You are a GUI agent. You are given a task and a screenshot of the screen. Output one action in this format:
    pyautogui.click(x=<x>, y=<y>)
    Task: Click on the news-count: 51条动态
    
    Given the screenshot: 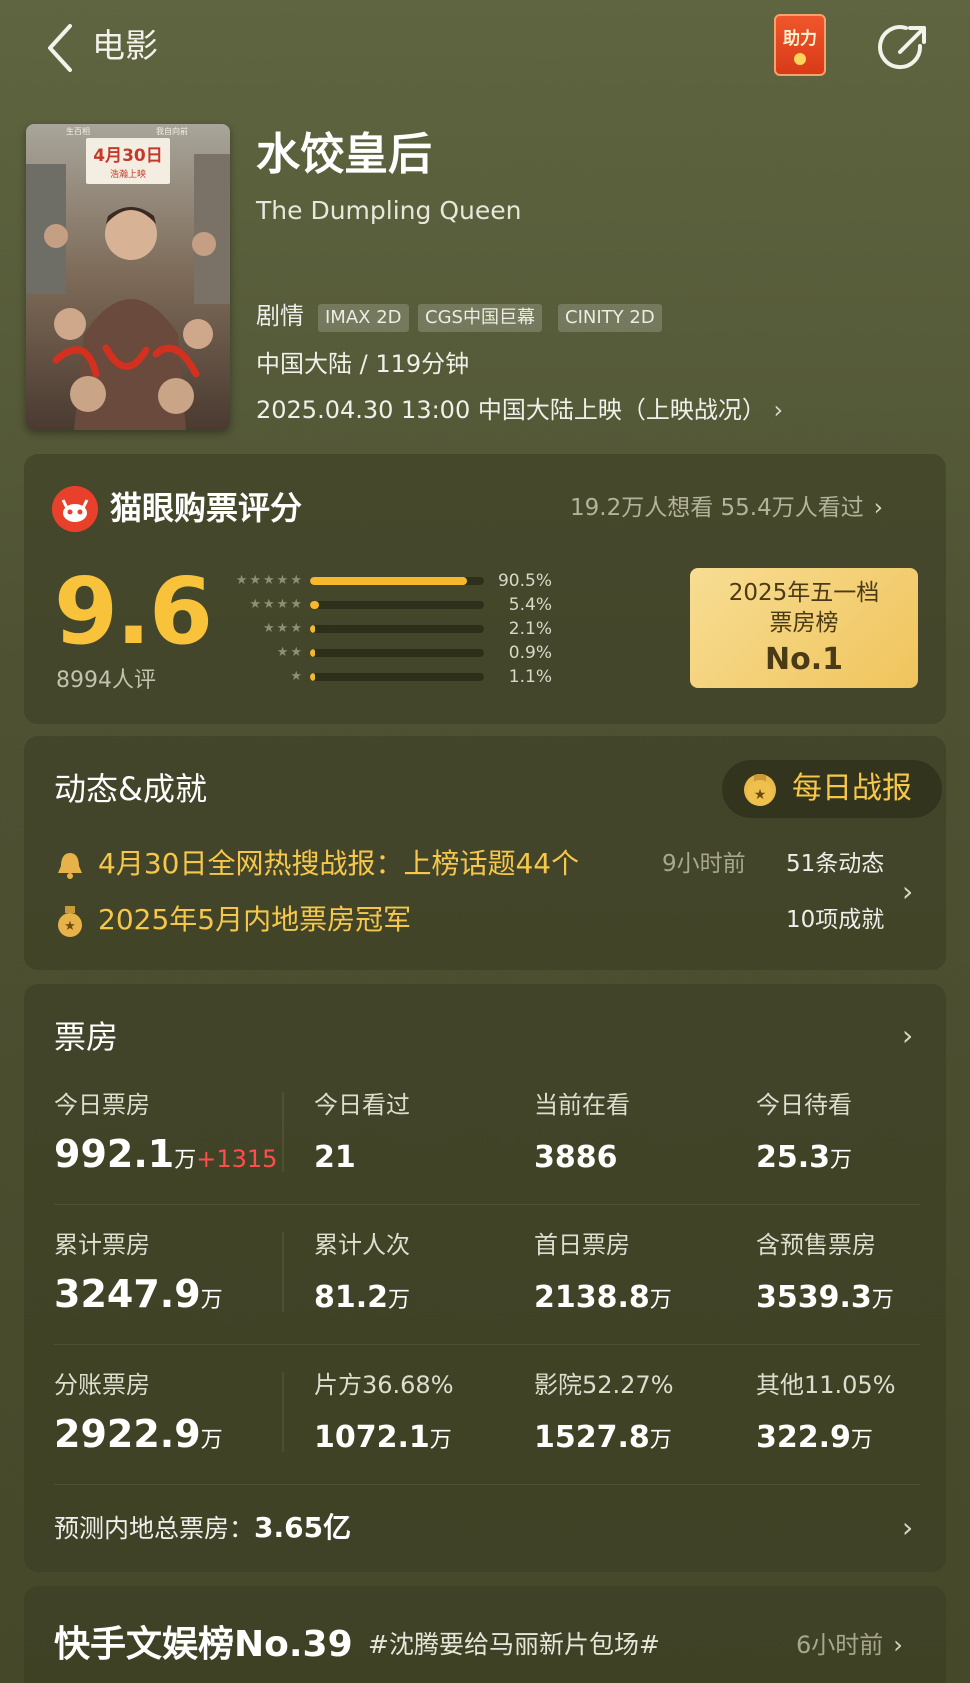 What is the action you would take?
    pyautogui.click(x=835, y=864)
    